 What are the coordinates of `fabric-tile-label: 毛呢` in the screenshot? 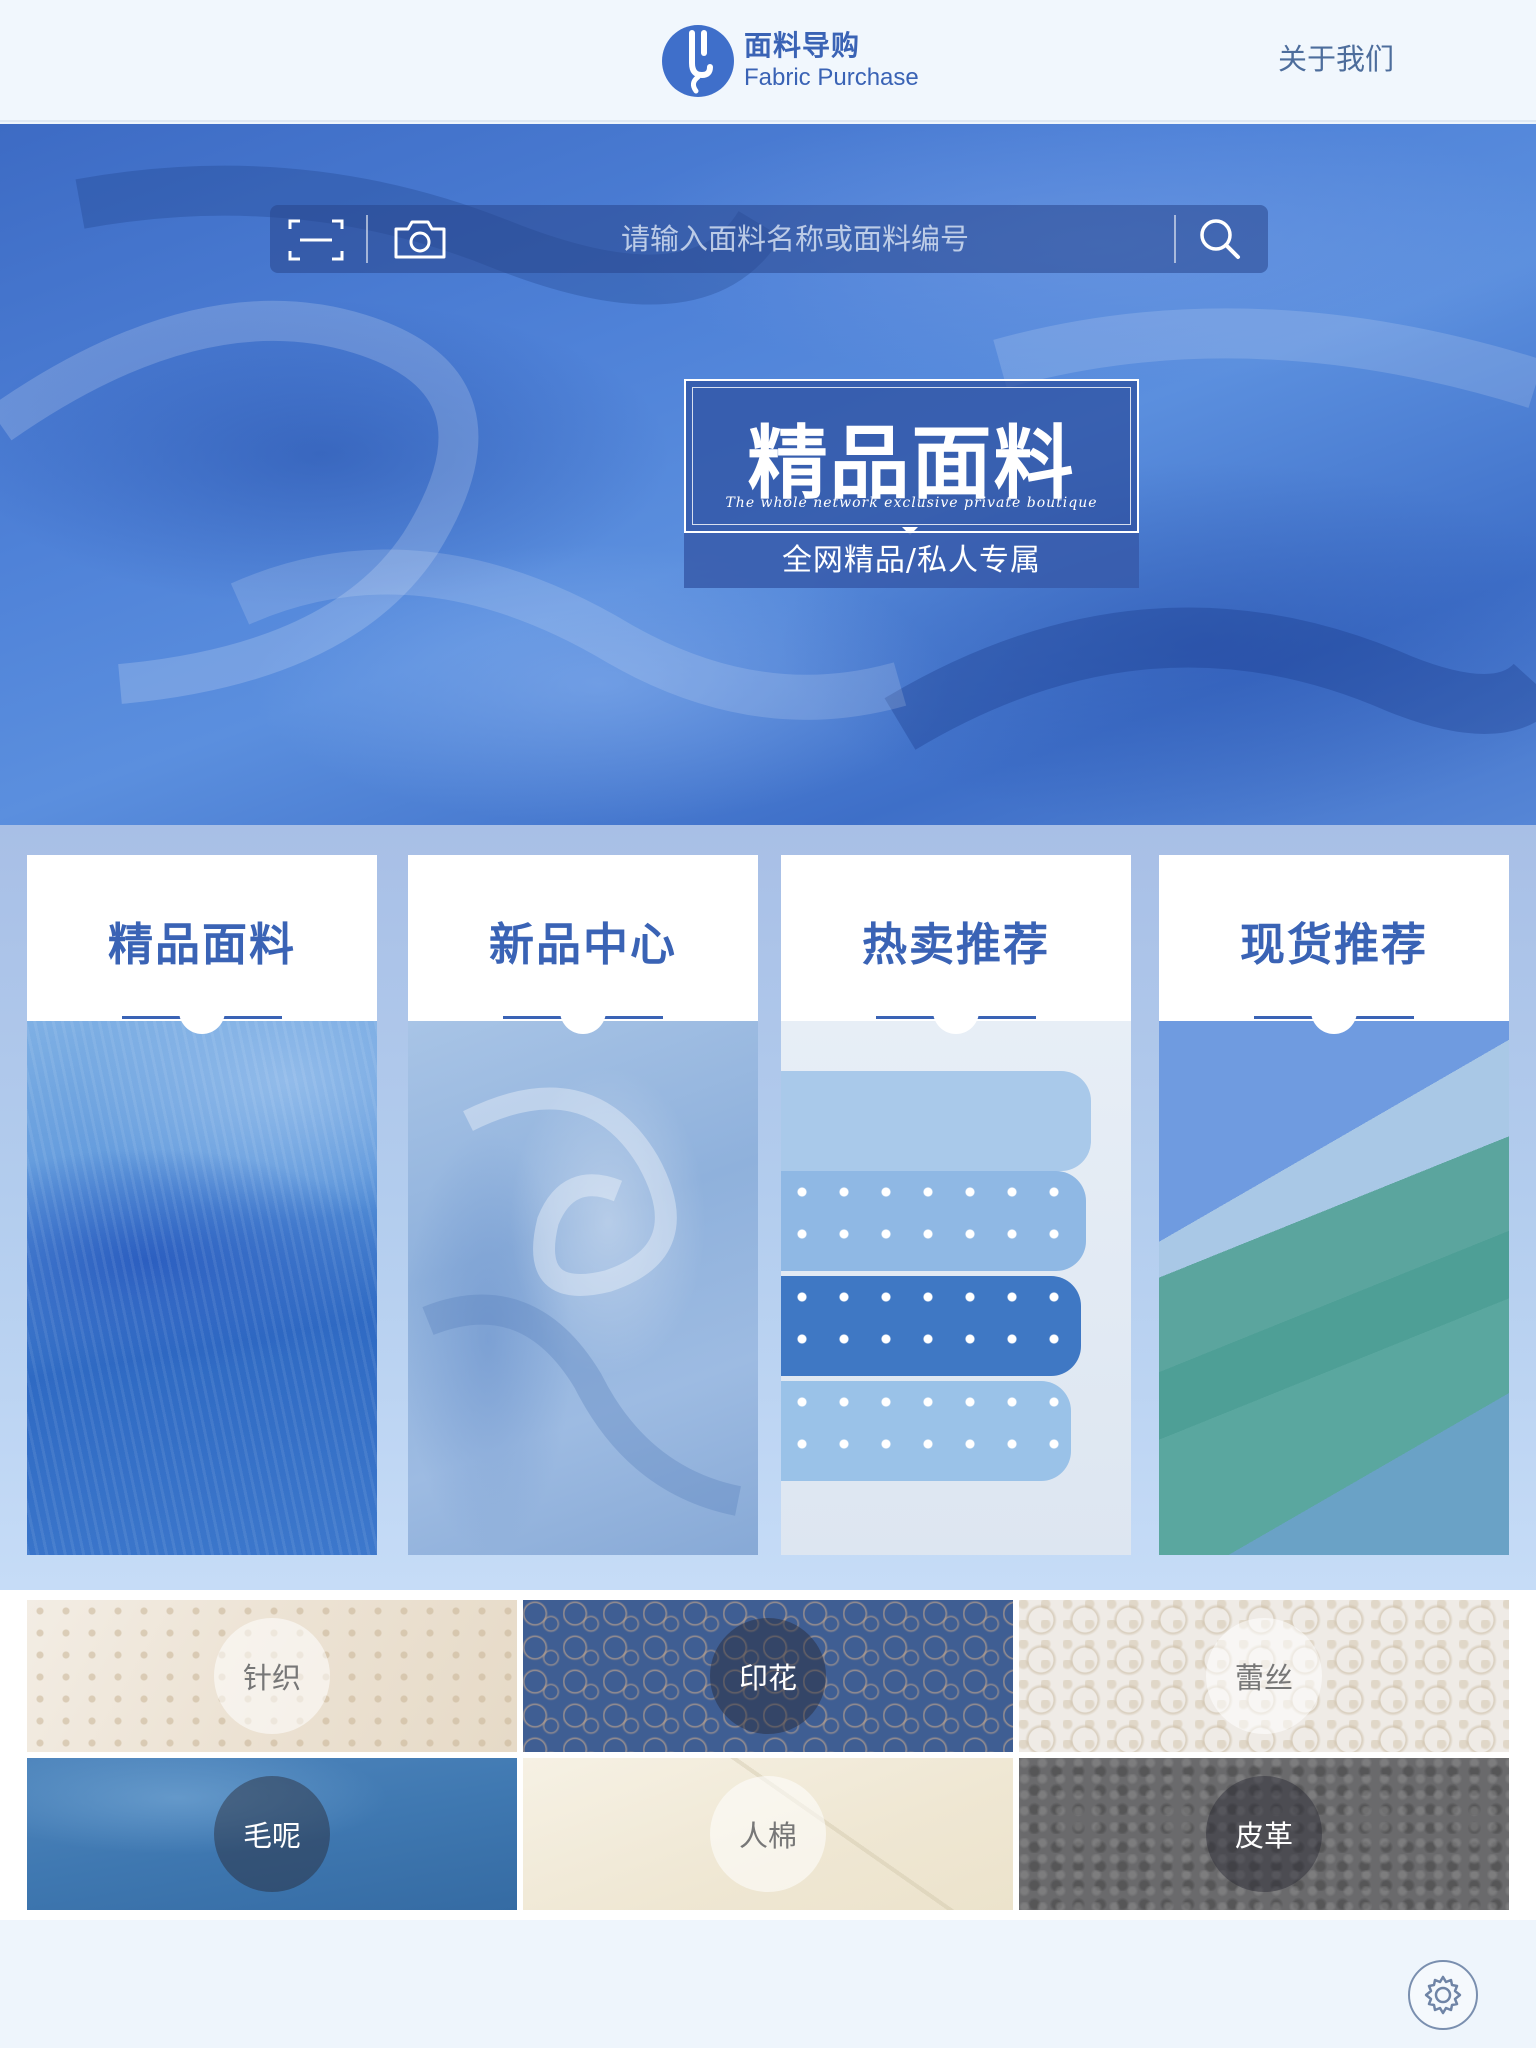 It's located at (272, 1834).